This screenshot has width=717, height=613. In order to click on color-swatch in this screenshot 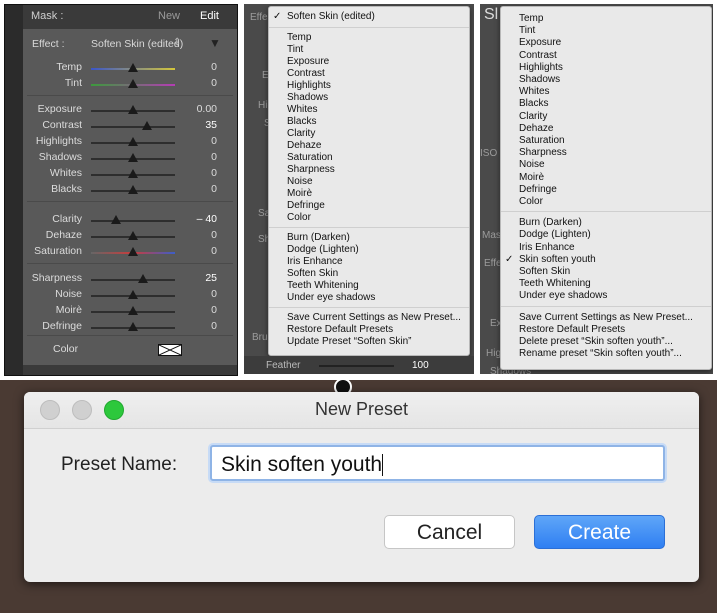, I will do `click(170, 350)`.